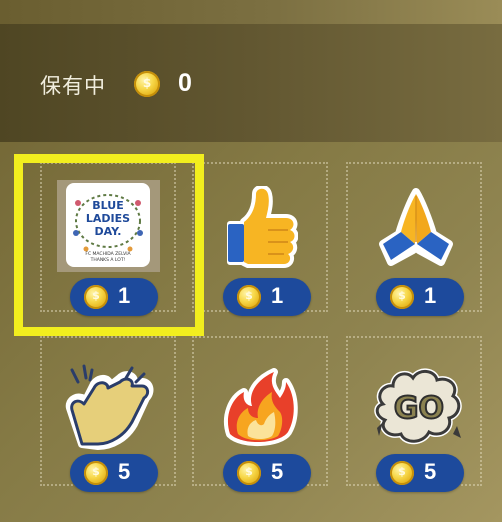 The width and height of the screenshot is (502, 522). What do you see at coordinates (73, 86) in the screenshot?
I see `balance-label: 保有中` at bounding box center [73, 86].